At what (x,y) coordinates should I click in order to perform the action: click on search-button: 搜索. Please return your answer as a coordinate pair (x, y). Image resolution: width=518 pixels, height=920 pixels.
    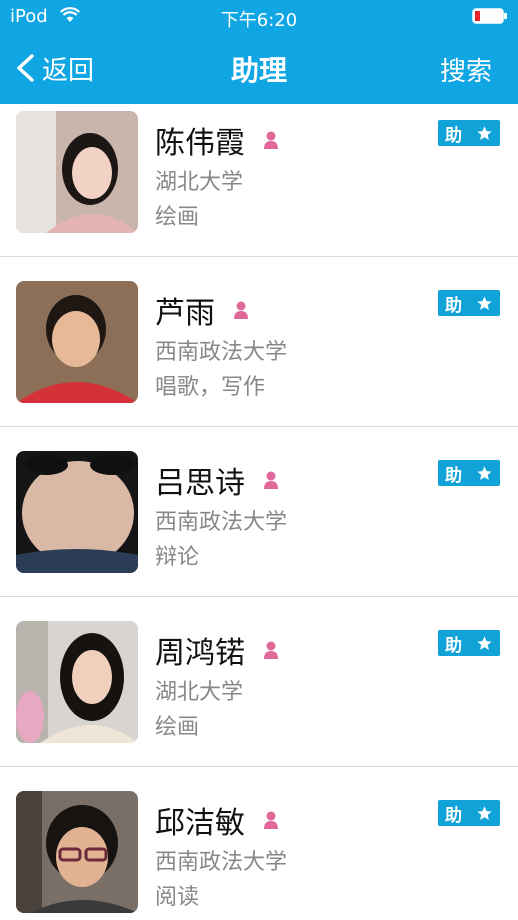
    Looking at the image, I should click on (466, 69).